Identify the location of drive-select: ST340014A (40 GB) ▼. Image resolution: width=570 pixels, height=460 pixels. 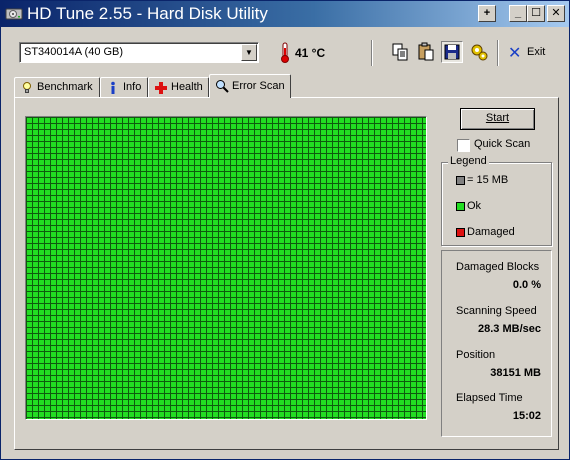
(139, 52).